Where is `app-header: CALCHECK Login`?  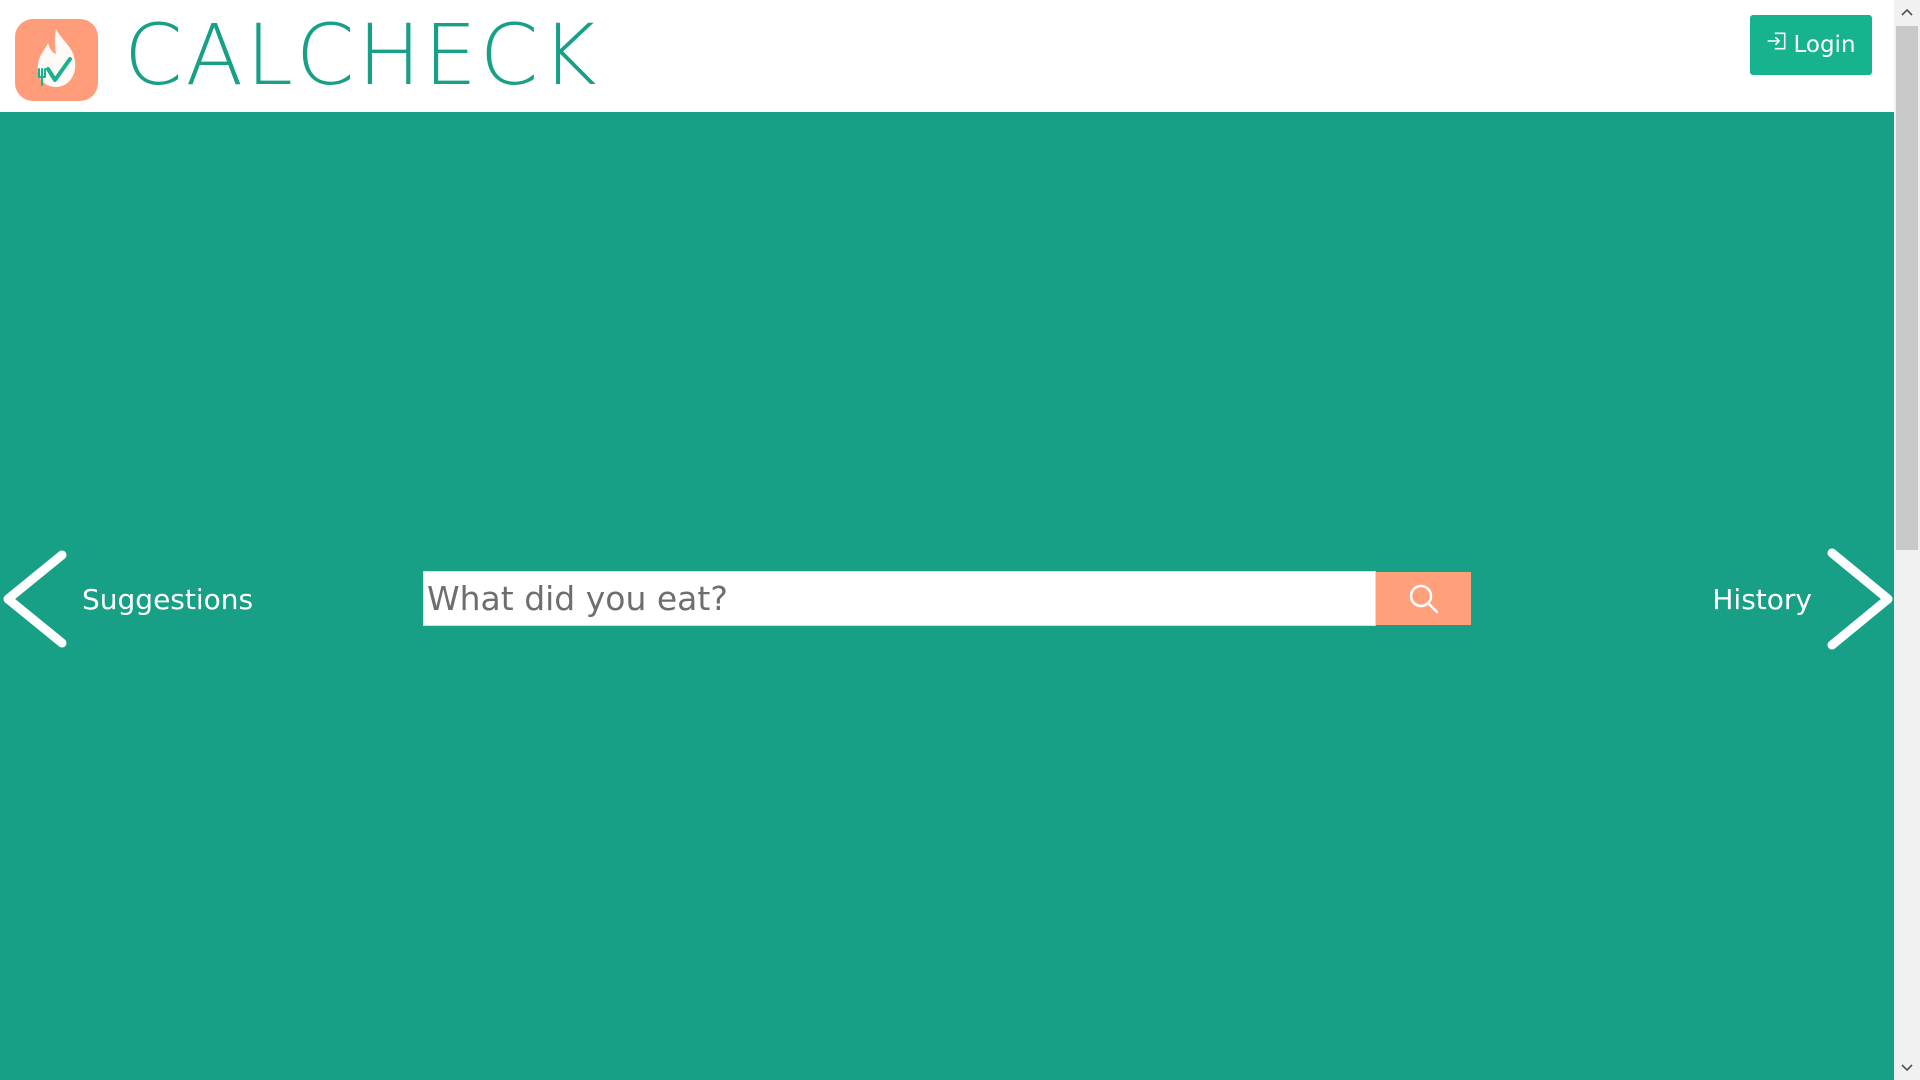
app-header: CALCHECK Login is located at coordinates (947, 56).